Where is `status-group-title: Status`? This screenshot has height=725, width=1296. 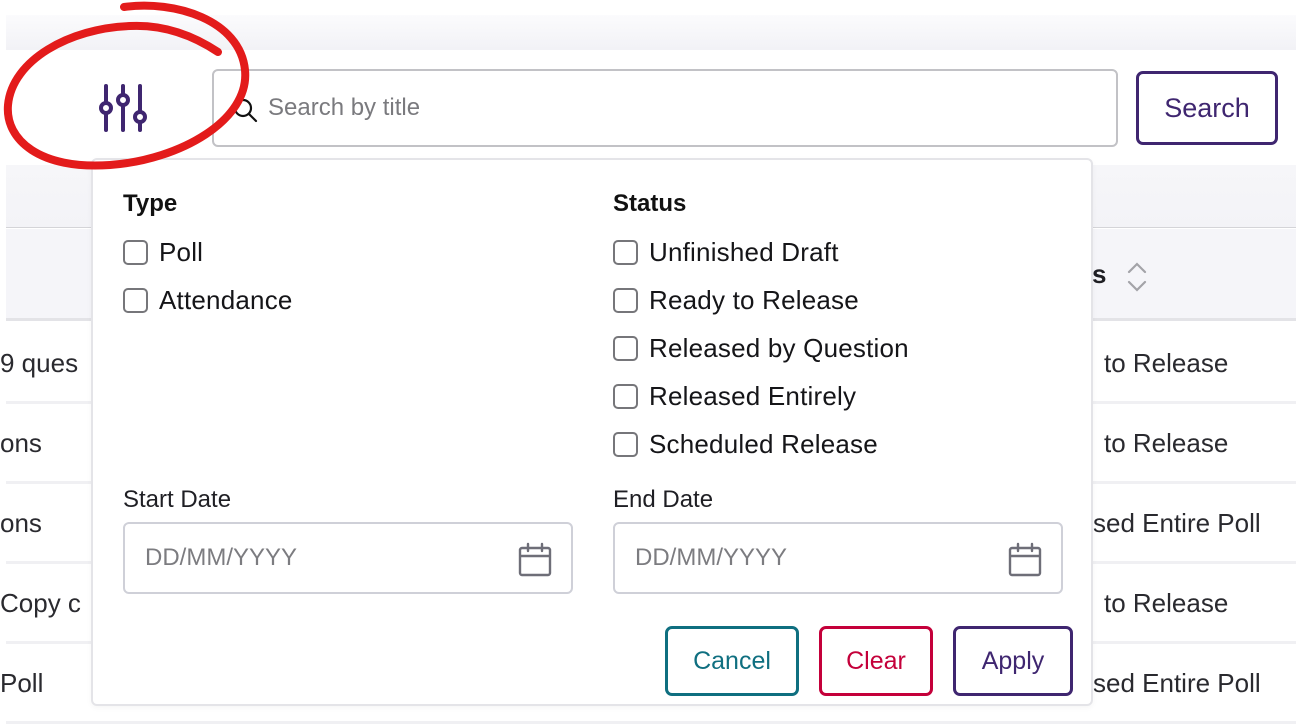 status-group-title: Status is located at coordinates (650, 203).